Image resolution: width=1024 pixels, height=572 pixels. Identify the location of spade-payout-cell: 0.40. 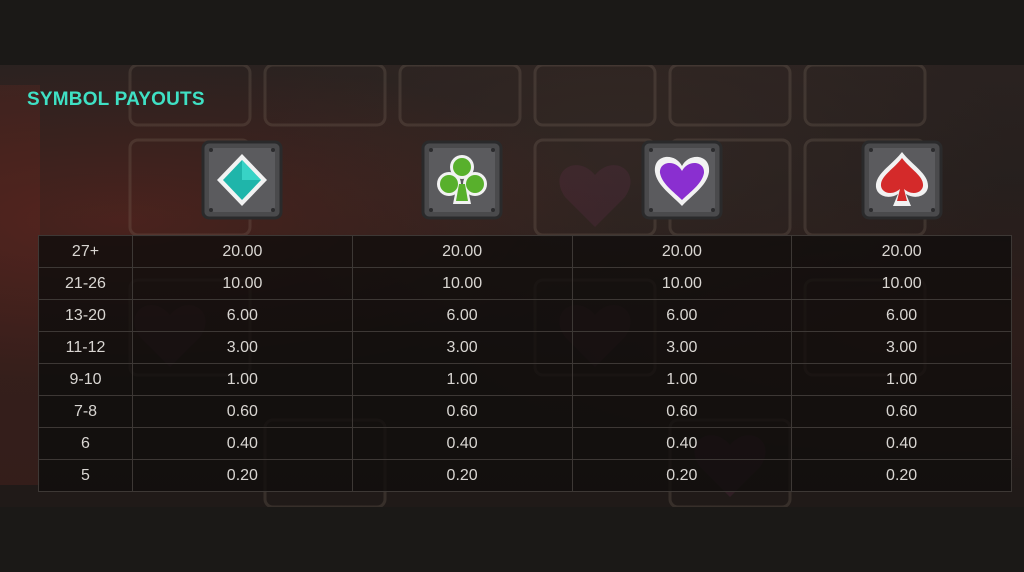
(901, 443).